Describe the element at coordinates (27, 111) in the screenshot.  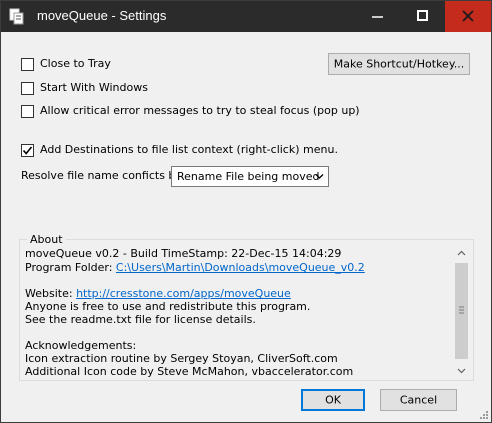
I see `allow-focus-checkbox` at that location.